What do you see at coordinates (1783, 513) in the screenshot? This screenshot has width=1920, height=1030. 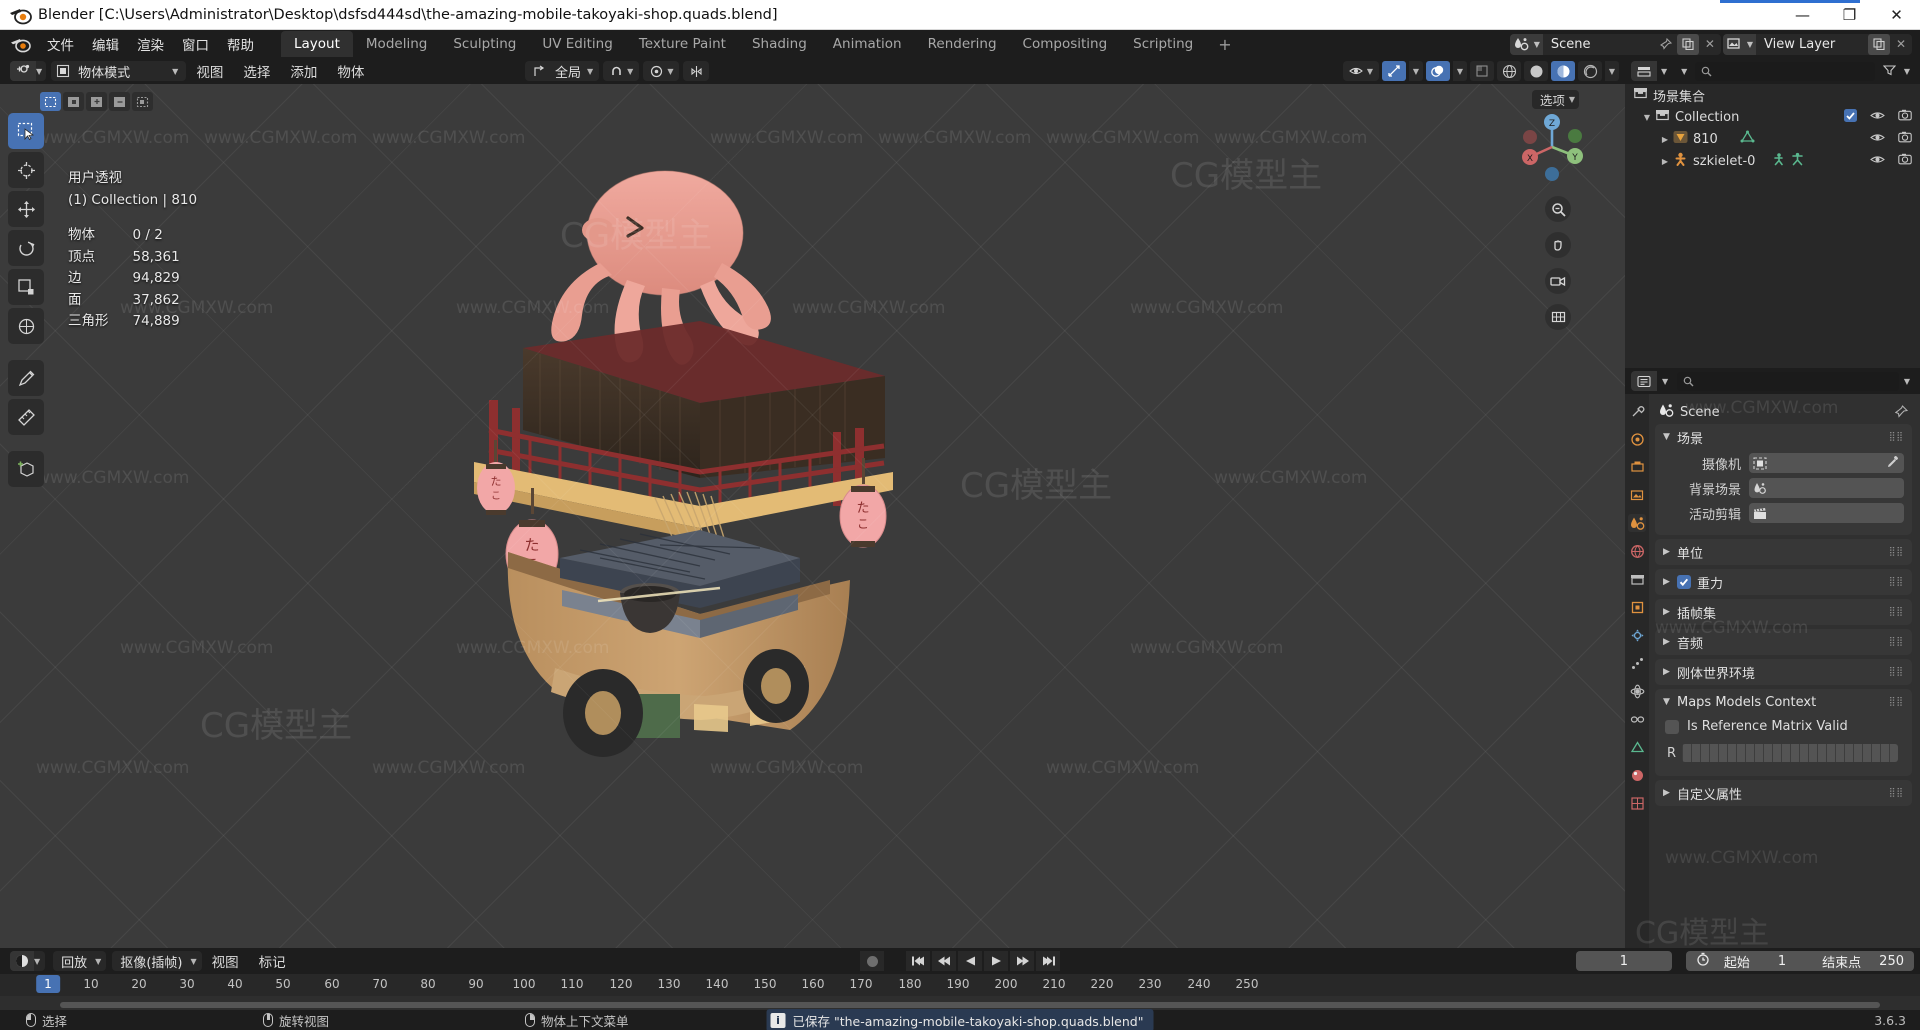 I see `field-active-clip: 活动剪辑` at bounding box center [1783, 513].